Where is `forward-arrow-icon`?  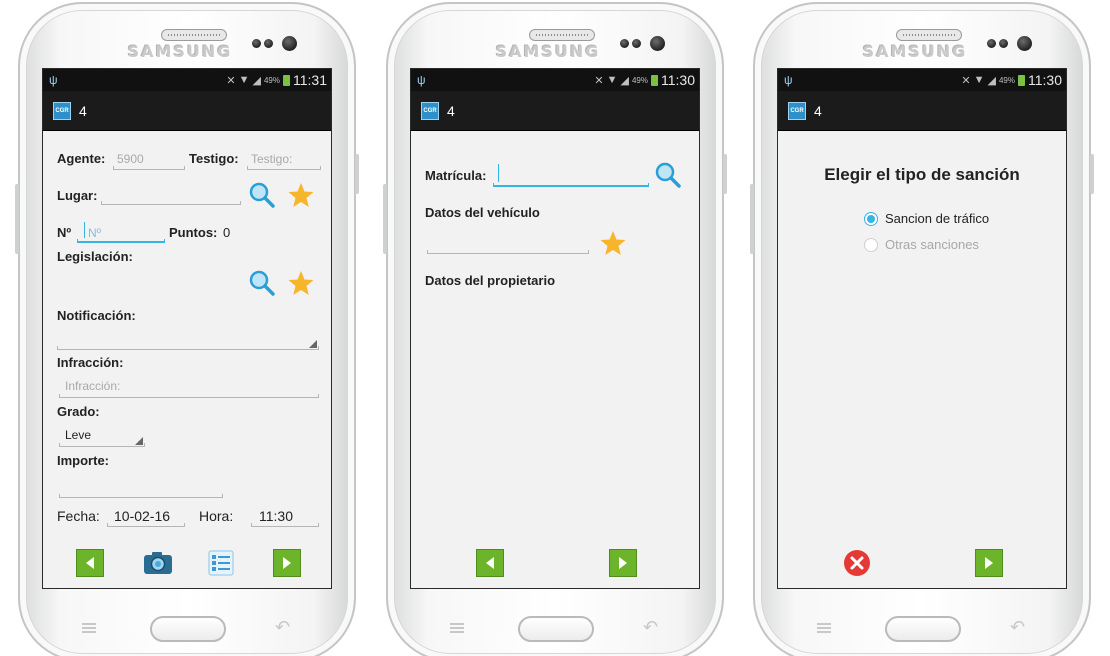
forward-arrow-icon is located at coordinates (287, 563).